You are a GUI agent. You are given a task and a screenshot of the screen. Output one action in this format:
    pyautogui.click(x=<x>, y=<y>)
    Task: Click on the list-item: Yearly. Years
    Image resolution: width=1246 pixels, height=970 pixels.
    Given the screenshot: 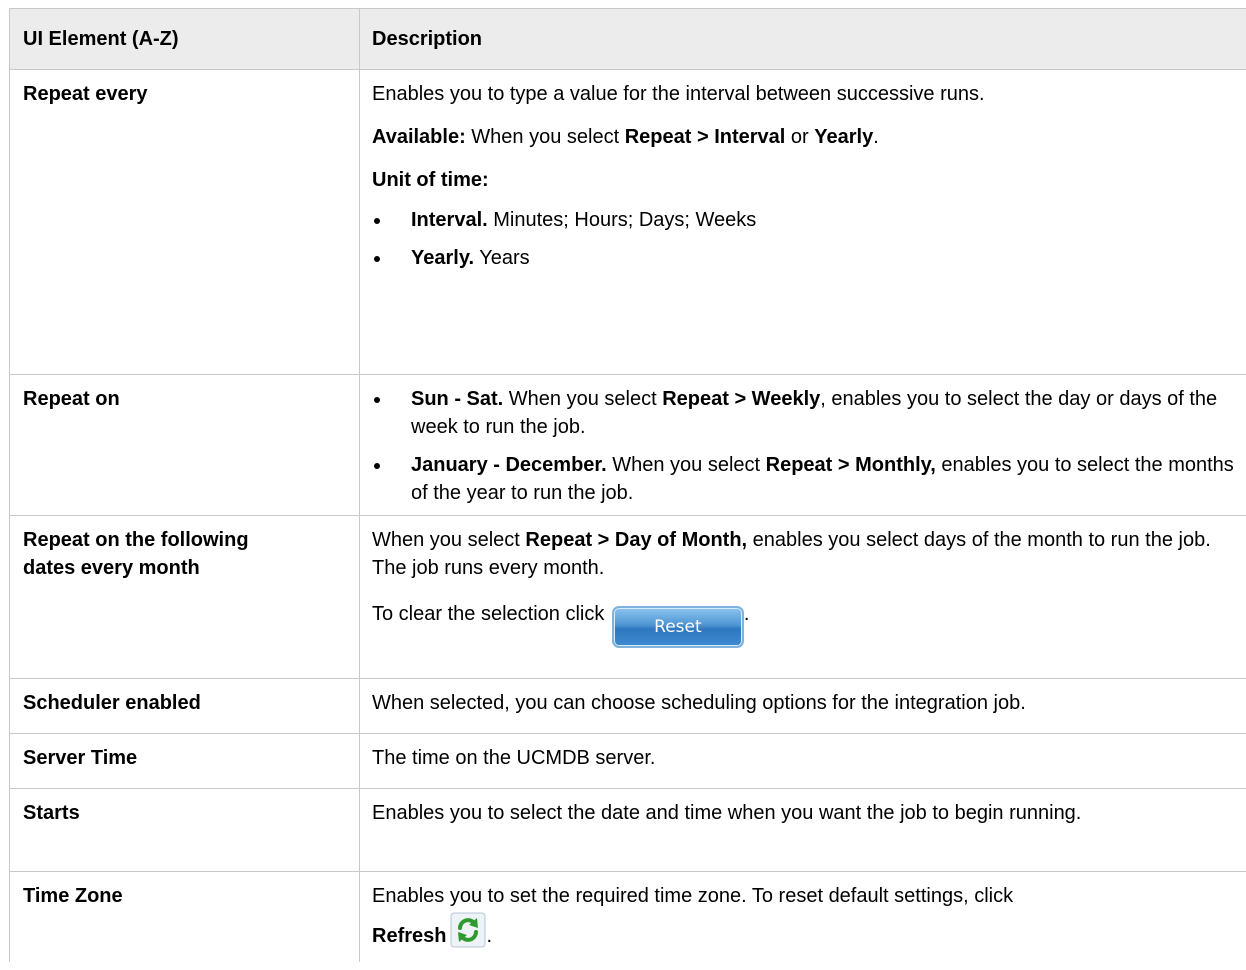 What is the action you would take?
    pyautogui.click(x=805, y=258)
    